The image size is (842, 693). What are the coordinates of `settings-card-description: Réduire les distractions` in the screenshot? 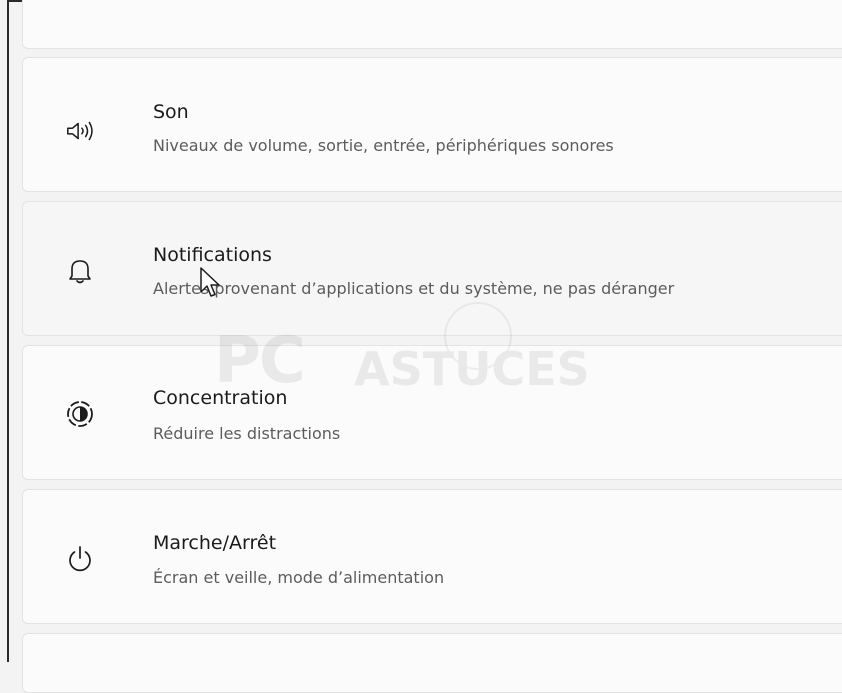 It's located at (247, 433).